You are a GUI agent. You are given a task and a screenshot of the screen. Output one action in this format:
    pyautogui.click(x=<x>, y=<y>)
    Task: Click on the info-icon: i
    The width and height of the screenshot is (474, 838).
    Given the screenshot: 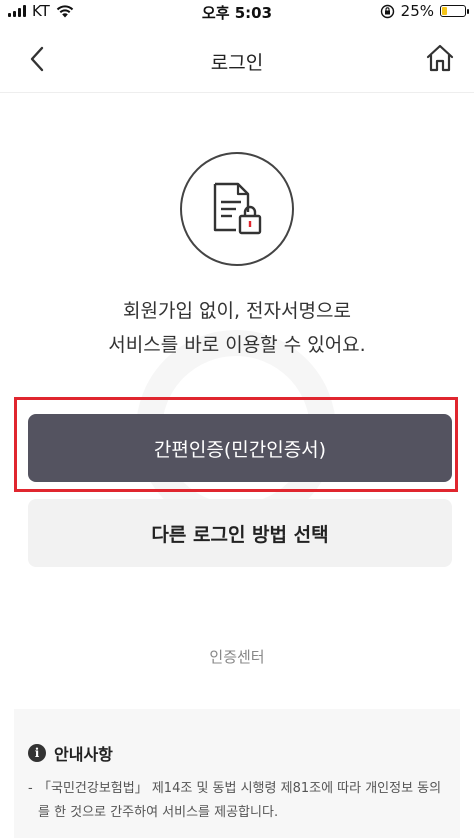 What is the action you would take?
    pyautogui.click(x=37, y=753)
    